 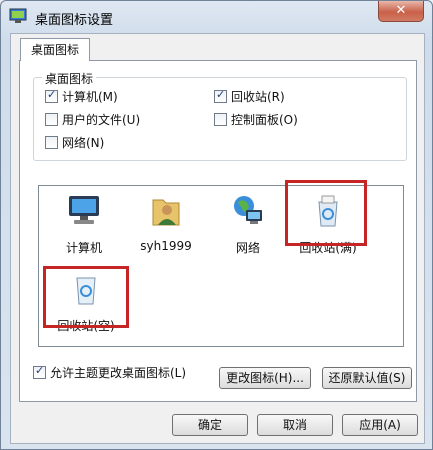 I want to click on icon-label: syh1999, so click(x=166, y=246).